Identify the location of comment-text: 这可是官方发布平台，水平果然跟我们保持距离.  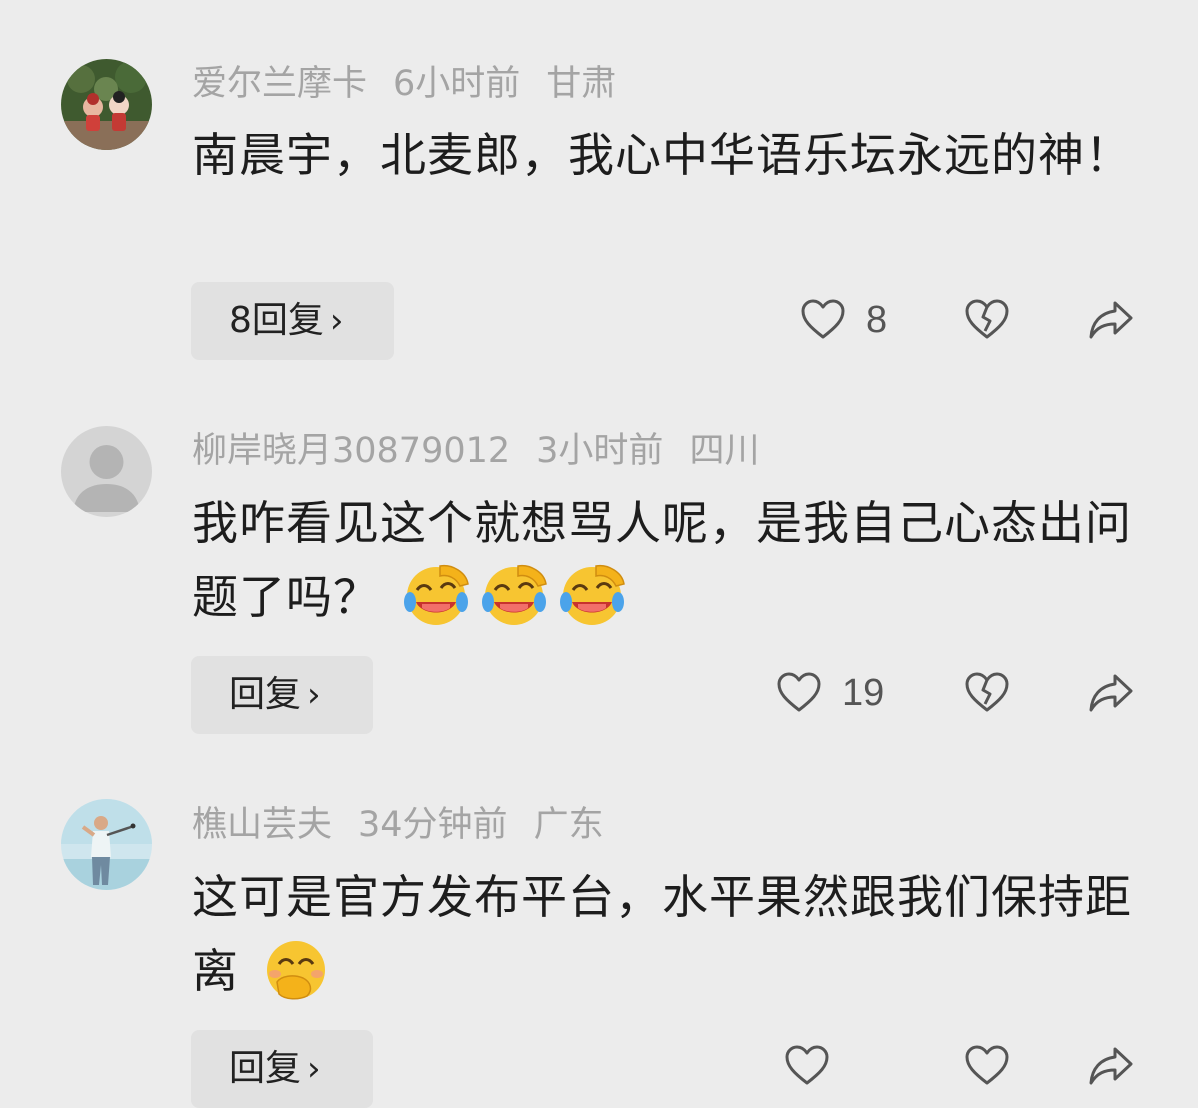
(667, 934).